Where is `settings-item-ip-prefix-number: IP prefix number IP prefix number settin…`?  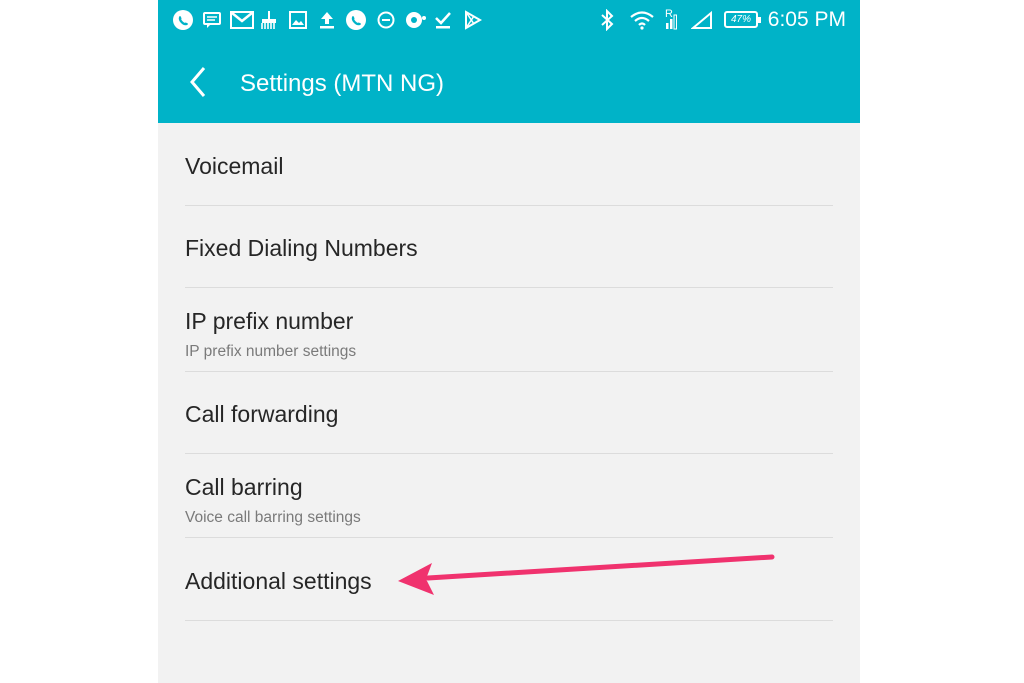
settings-item-ip-prefix-number: IP prefix number IP prefix number settin… is located at coordinates (509, 330).